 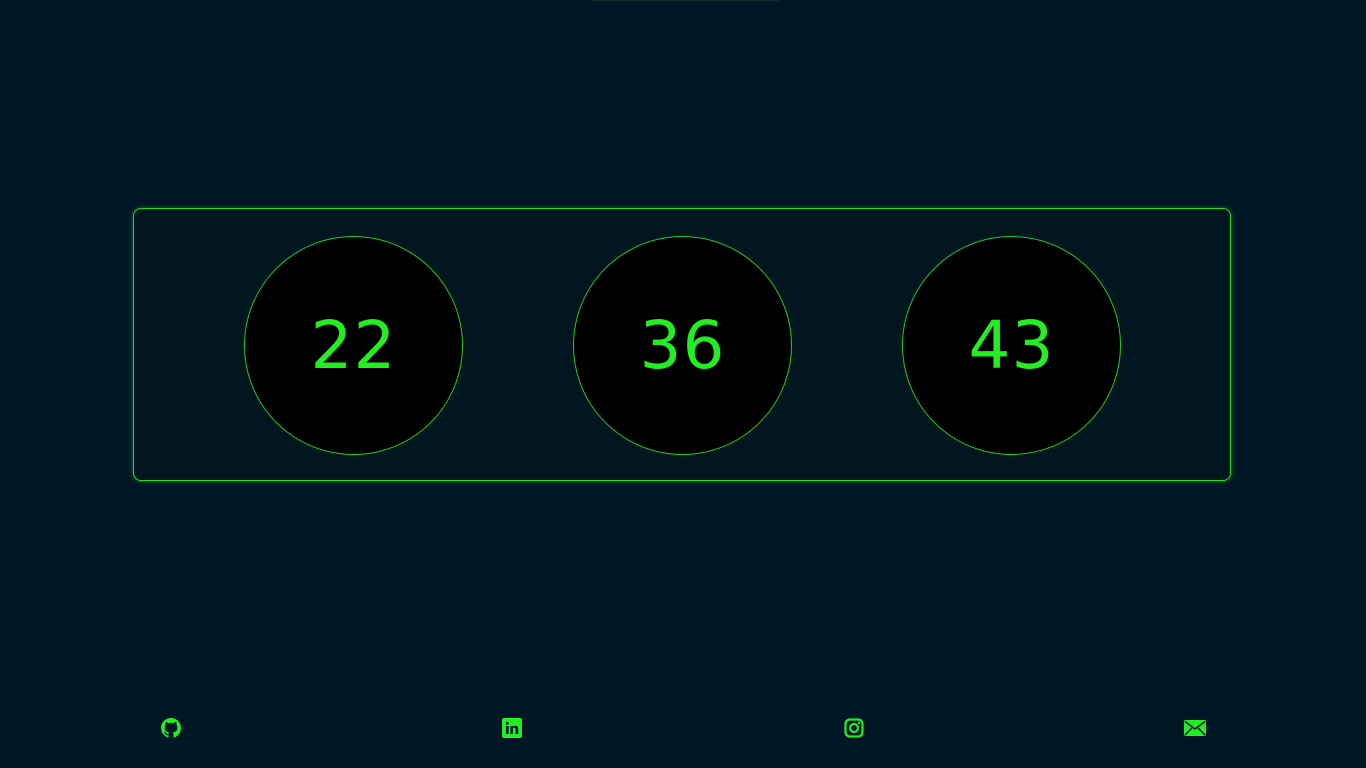 I want to click on counter-value-2: 36, so click(x=682, y=345).